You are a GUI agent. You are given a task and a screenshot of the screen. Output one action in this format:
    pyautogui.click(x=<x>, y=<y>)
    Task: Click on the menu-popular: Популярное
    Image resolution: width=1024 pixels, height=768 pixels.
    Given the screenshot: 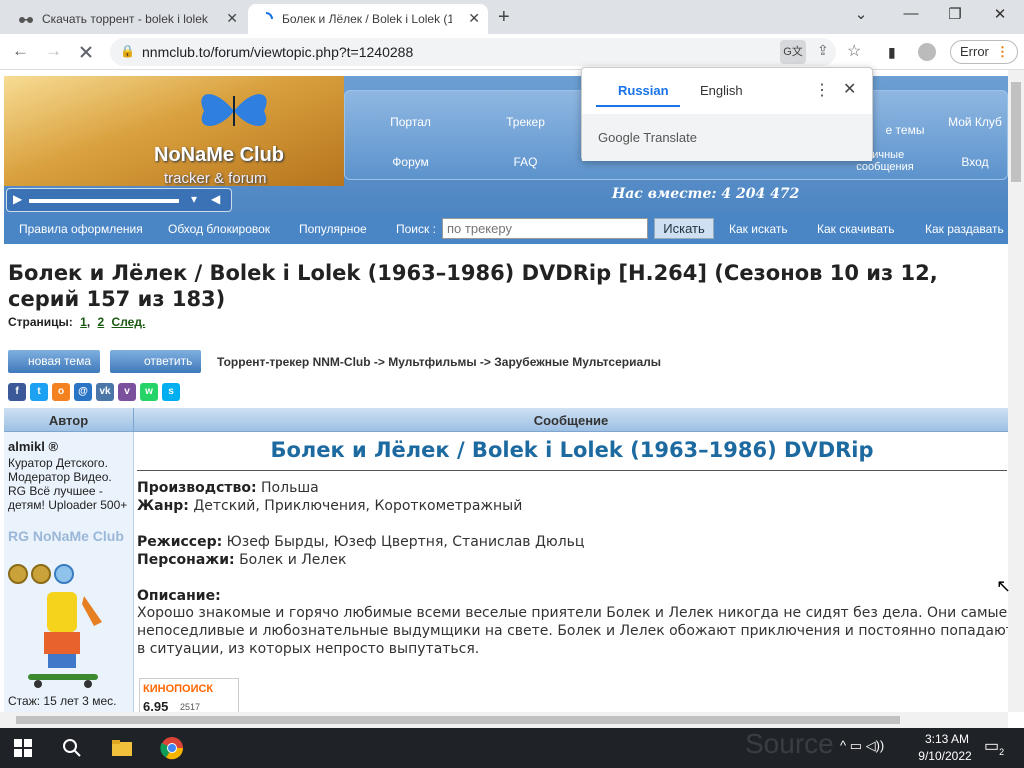 What is the action you would take?
    pyautogui.click(x=333, y=229)
    